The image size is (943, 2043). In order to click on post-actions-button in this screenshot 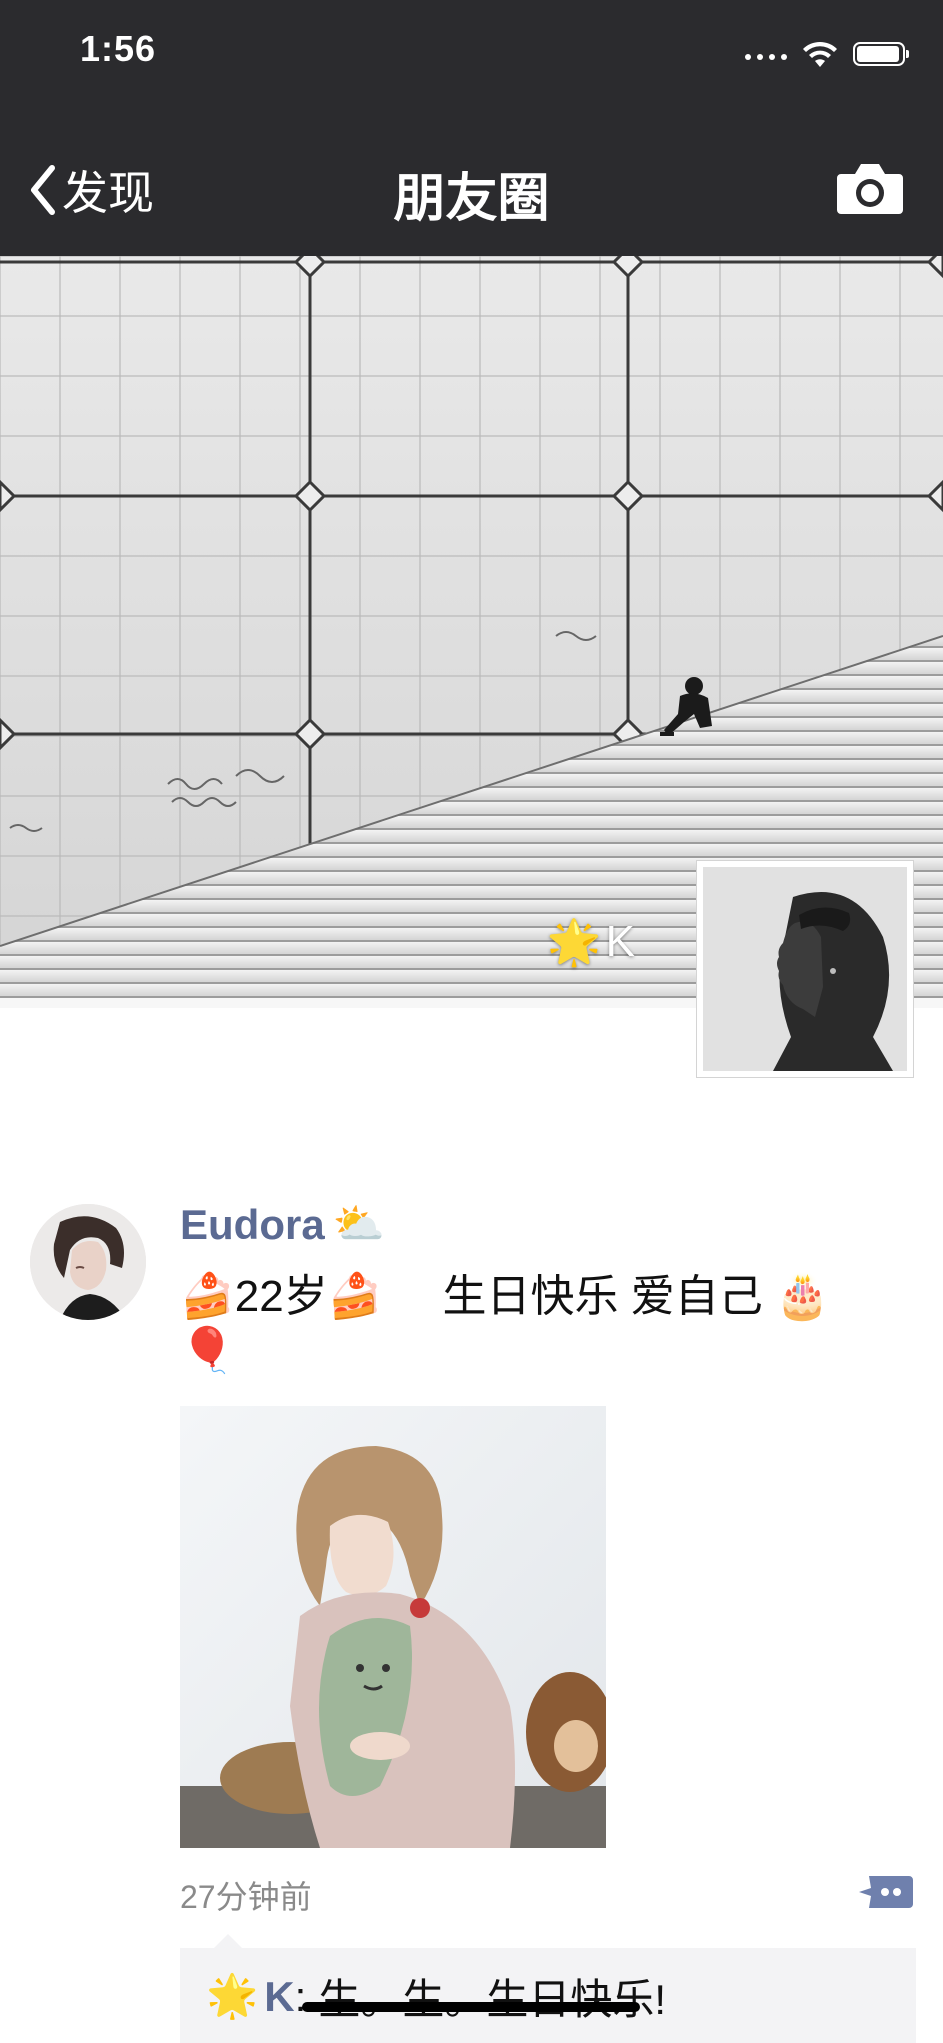, I will do `click(886, 1892)`.